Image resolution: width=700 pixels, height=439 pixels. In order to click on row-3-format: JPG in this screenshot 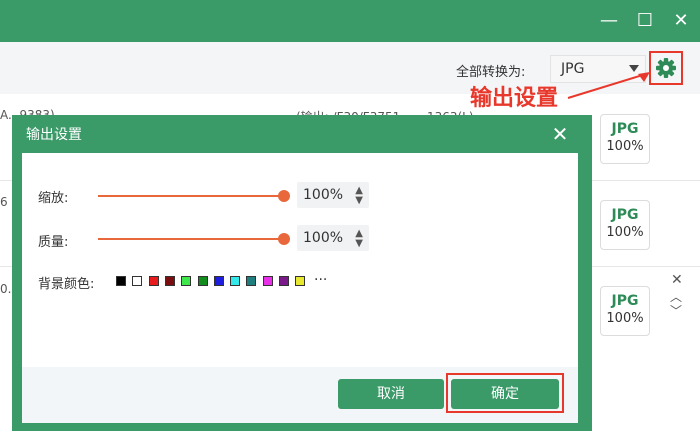, I will do `click(625, 301)`.